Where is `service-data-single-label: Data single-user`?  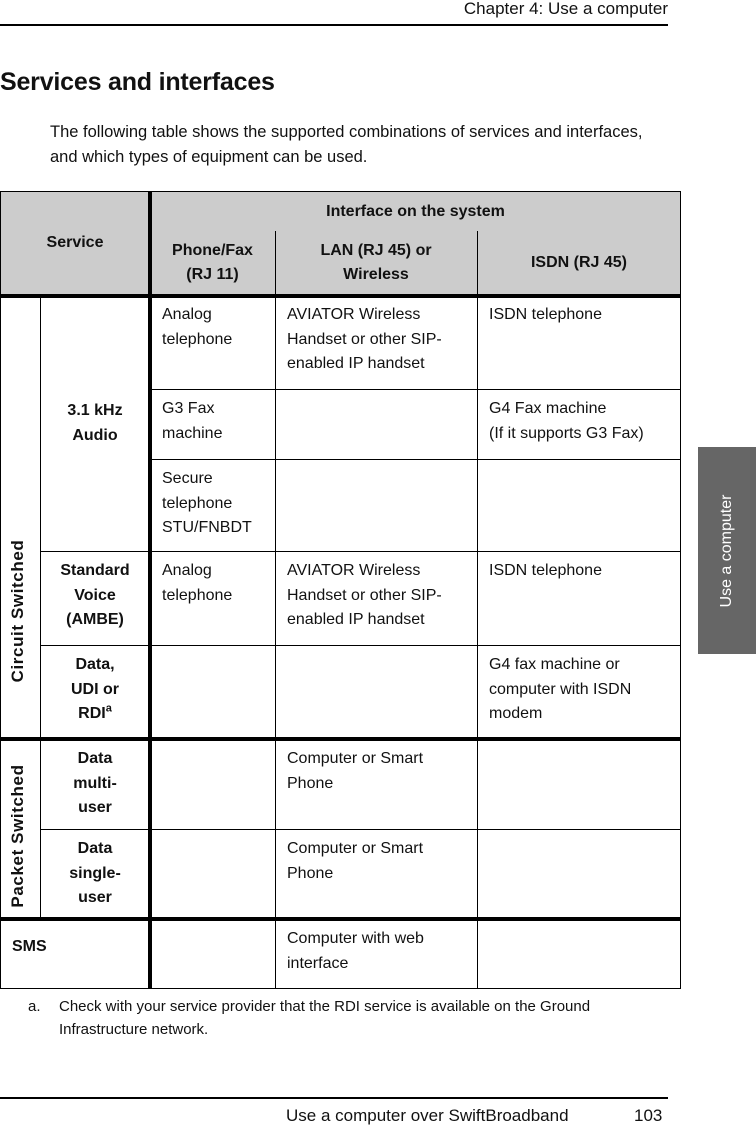
service-data-single-label: Data single-user is located at coordinates (95, 873).